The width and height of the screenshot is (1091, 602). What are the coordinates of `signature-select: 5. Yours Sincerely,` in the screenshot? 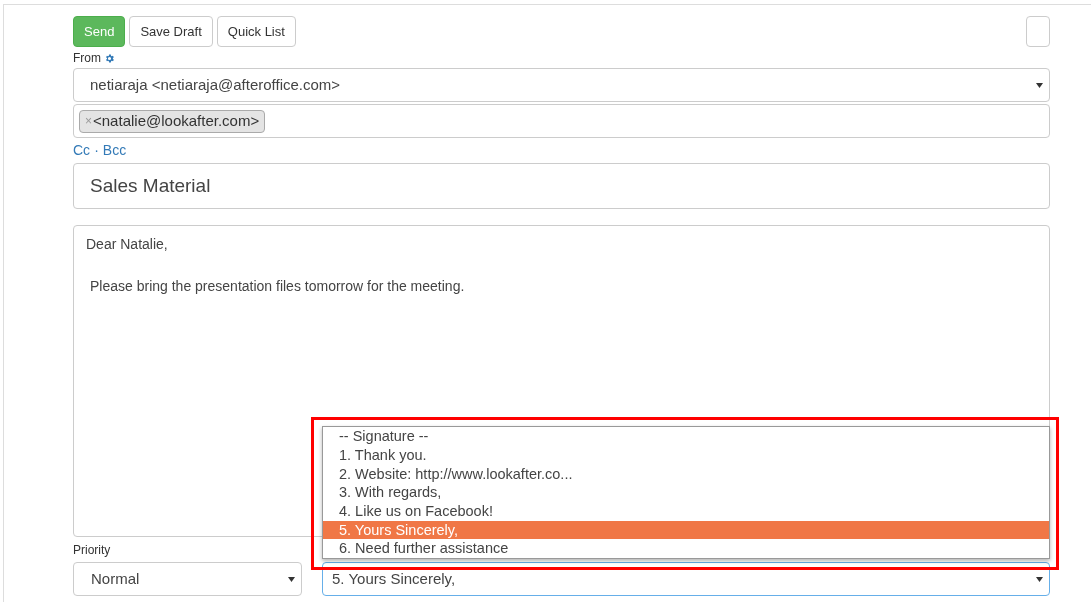 It's located at (686, 579).